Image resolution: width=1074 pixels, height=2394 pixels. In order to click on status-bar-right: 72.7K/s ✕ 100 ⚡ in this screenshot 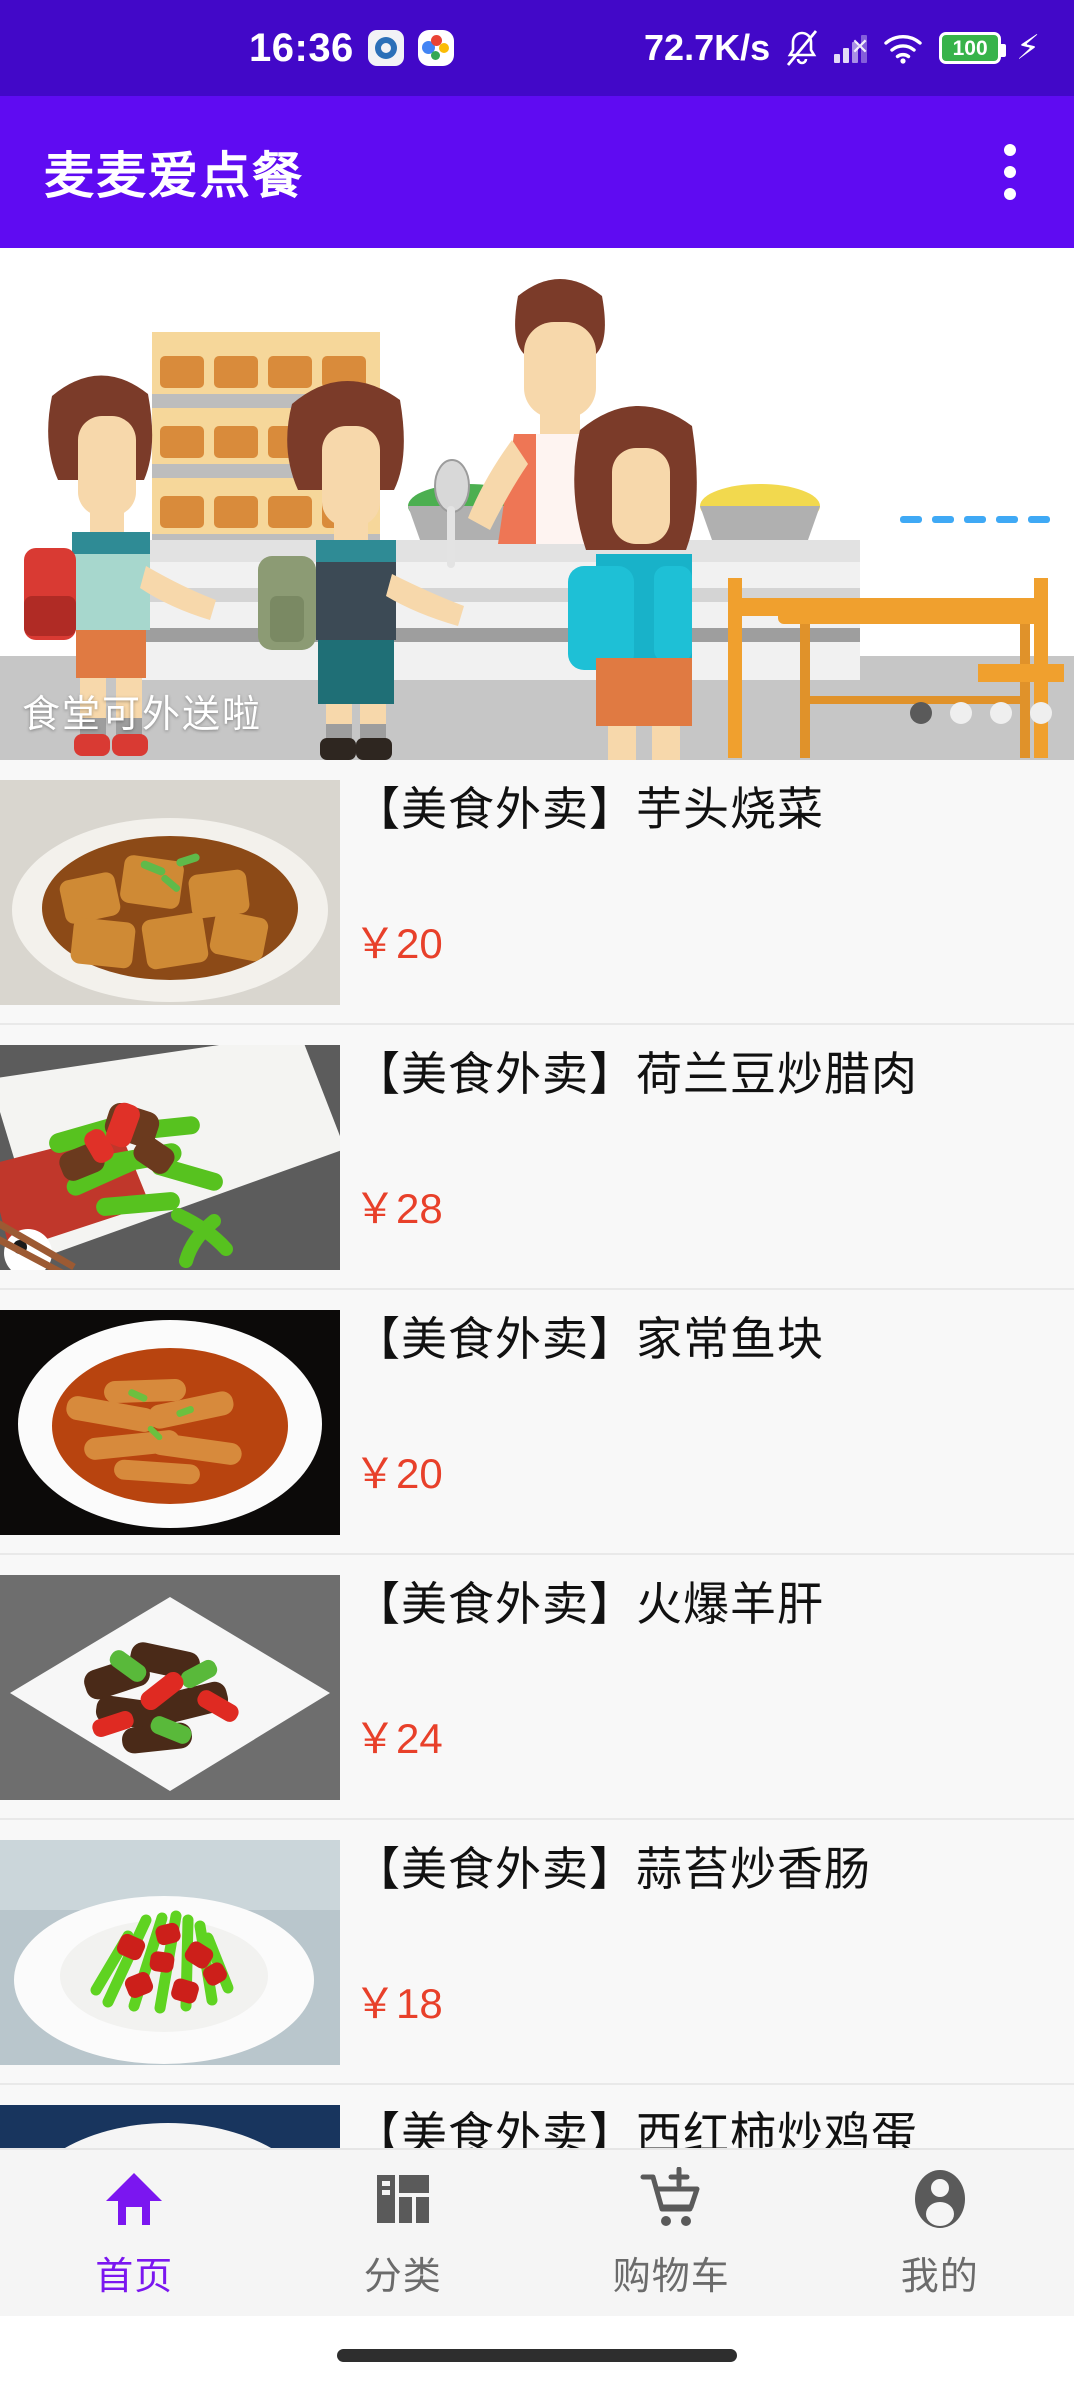, I will do `click(842, 48)`.